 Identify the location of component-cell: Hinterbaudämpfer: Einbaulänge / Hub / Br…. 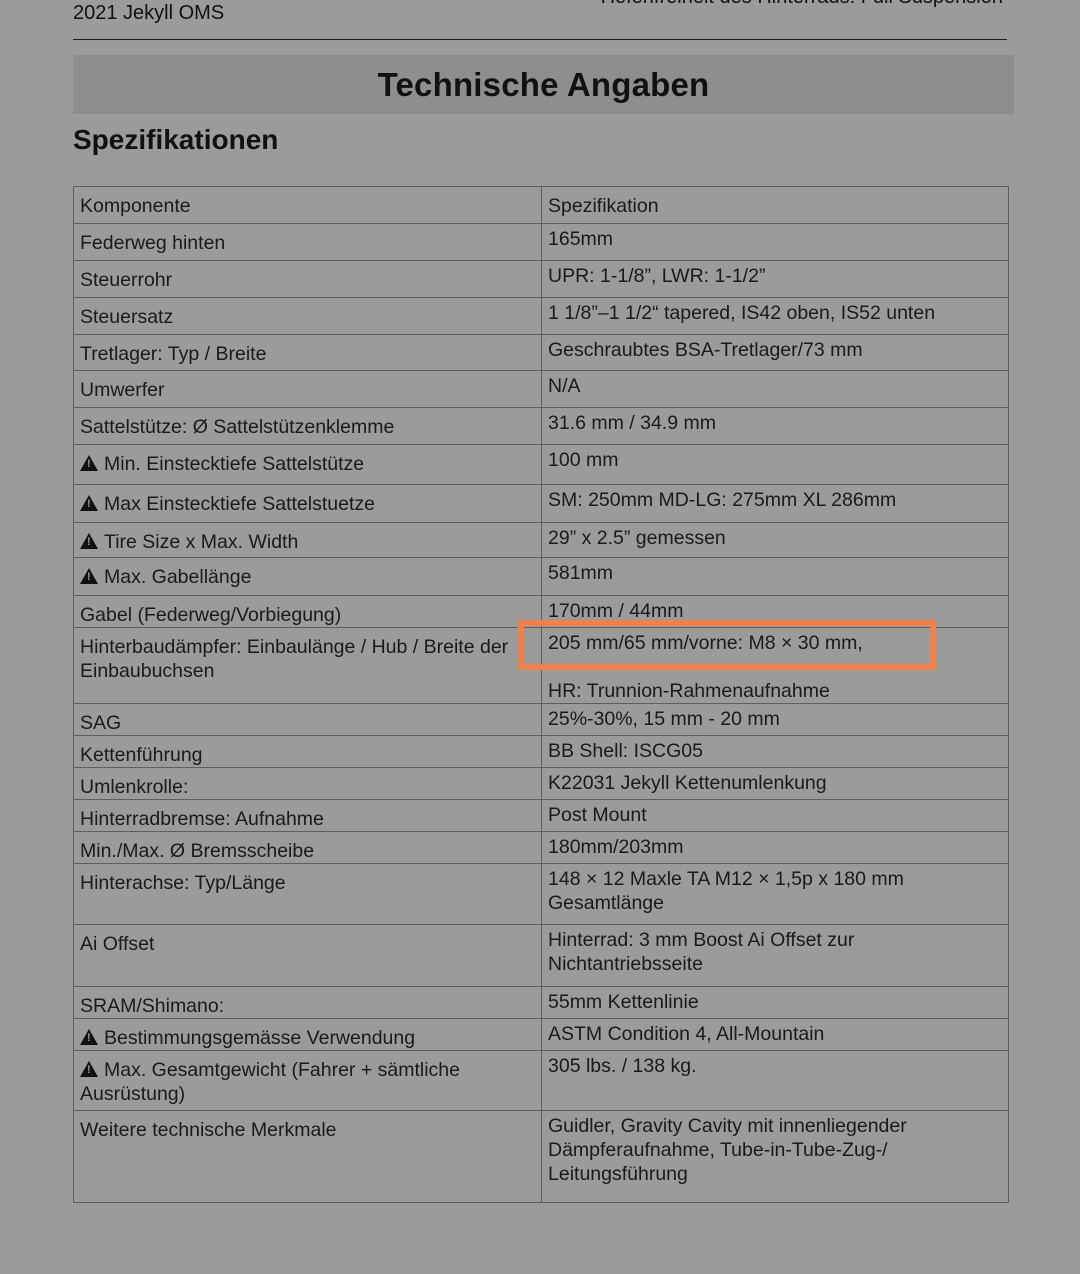
(307, 665).